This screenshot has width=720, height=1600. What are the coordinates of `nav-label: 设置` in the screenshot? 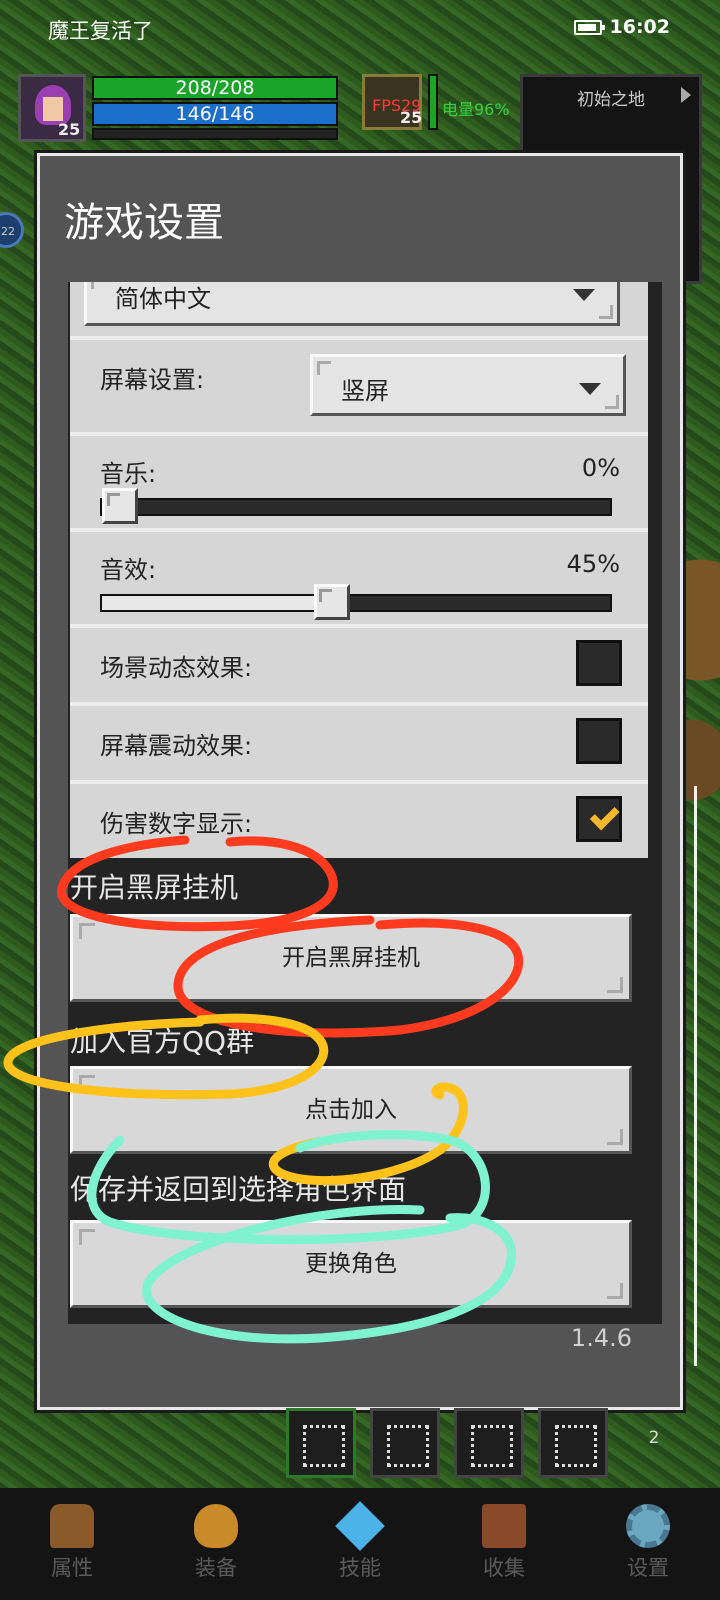 It's located at (648, 1568).